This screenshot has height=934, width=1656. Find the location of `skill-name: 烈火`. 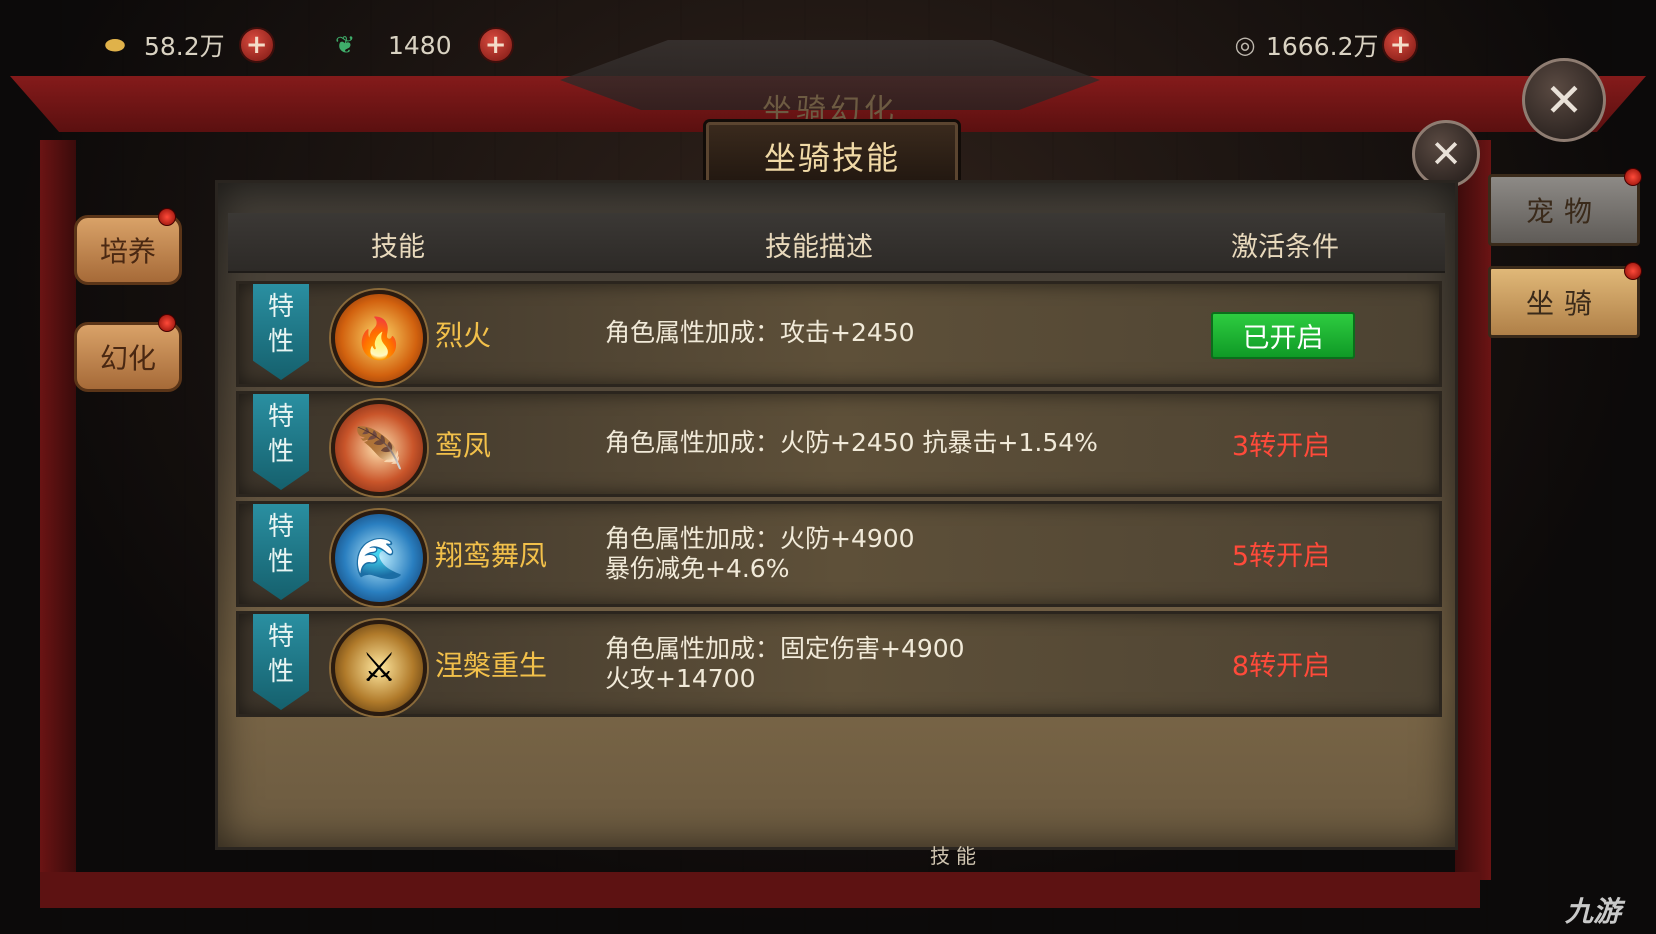

skill-name: 烈火 is located at coordinates (463, 335).